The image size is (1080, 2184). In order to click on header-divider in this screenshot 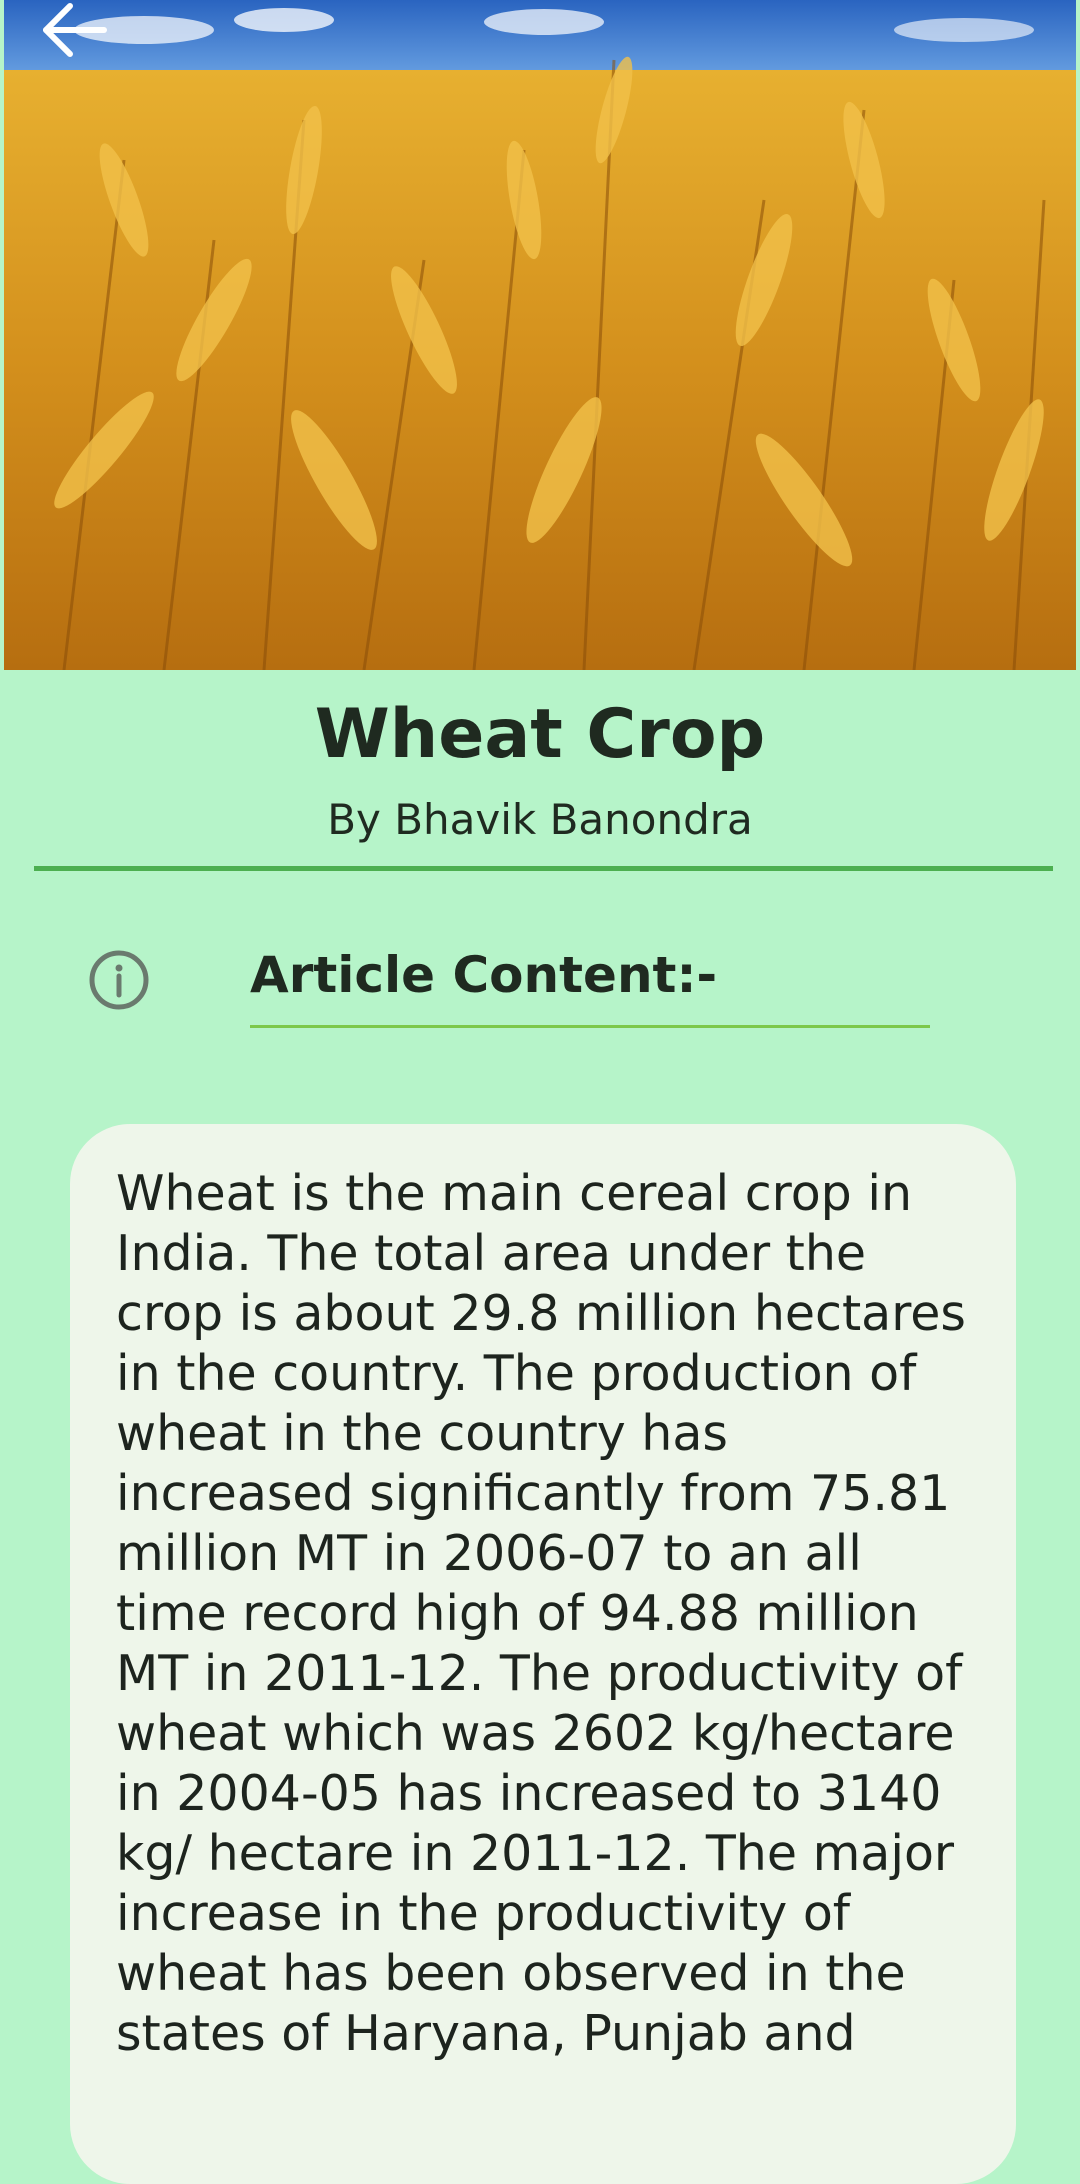, I will do `click(543, 868)`.